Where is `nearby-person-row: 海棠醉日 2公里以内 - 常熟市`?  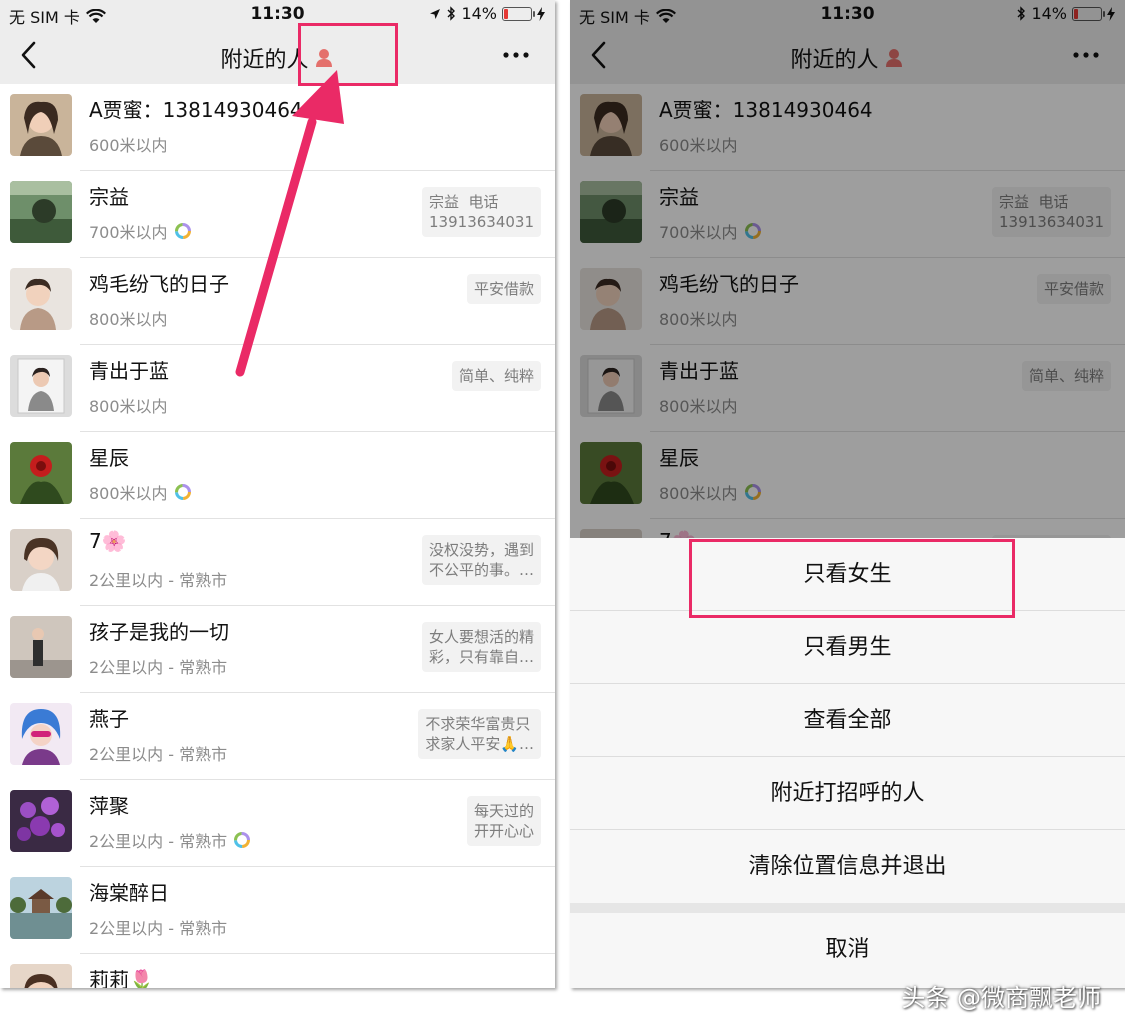
nearby-person-row: 海棠醉日 2公里以内 - 常熟市 is located at coordinates (277, 910).